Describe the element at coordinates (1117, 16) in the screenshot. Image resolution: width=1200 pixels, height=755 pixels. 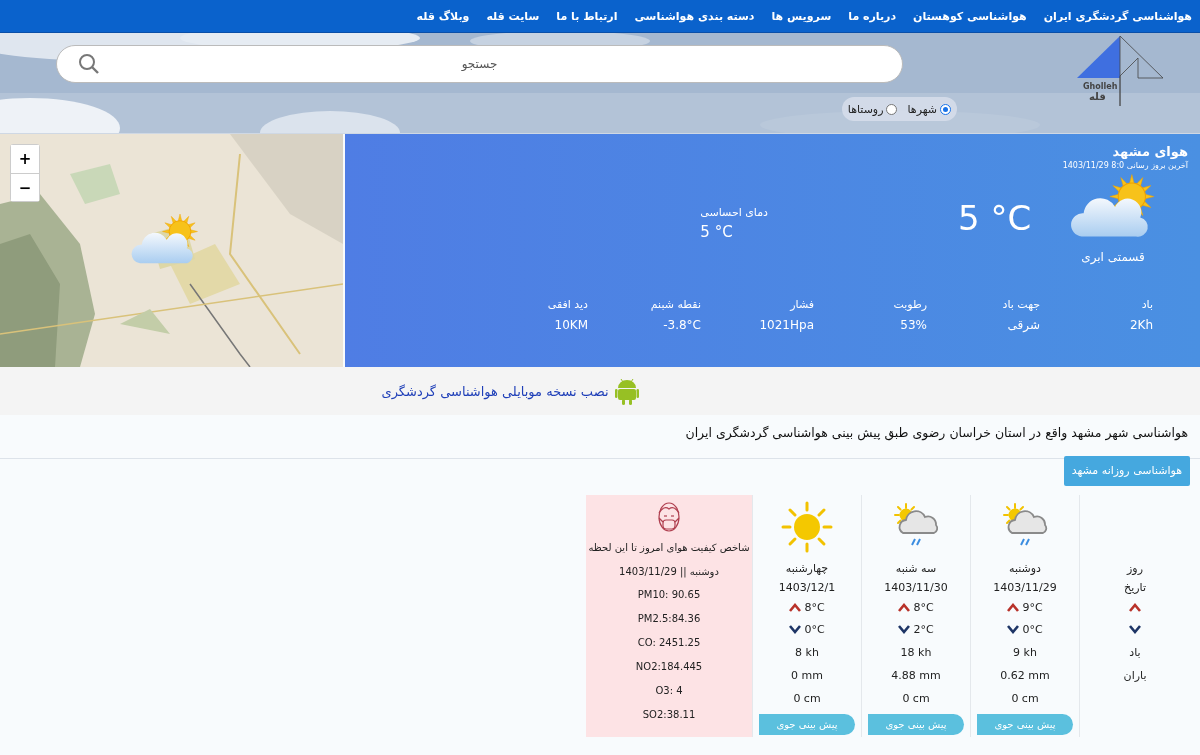
I see `nav-link: هواشناسی گردشگری ایران` at that location.